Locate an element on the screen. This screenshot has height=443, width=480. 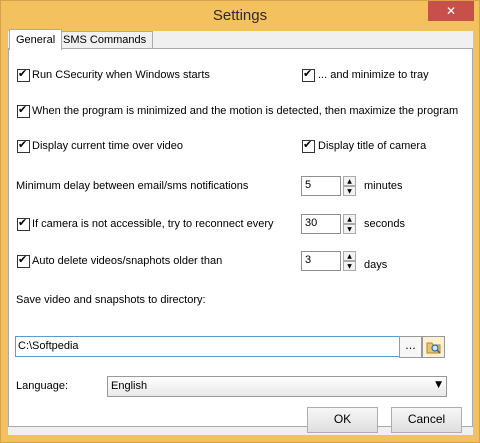
minimize-to-tray-checkbox: ✔ is located at coordinates (308, 74).